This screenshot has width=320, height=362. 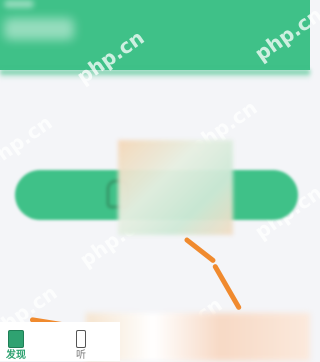 I want to click on nav-label: 发现, so click(x=16, y=355).